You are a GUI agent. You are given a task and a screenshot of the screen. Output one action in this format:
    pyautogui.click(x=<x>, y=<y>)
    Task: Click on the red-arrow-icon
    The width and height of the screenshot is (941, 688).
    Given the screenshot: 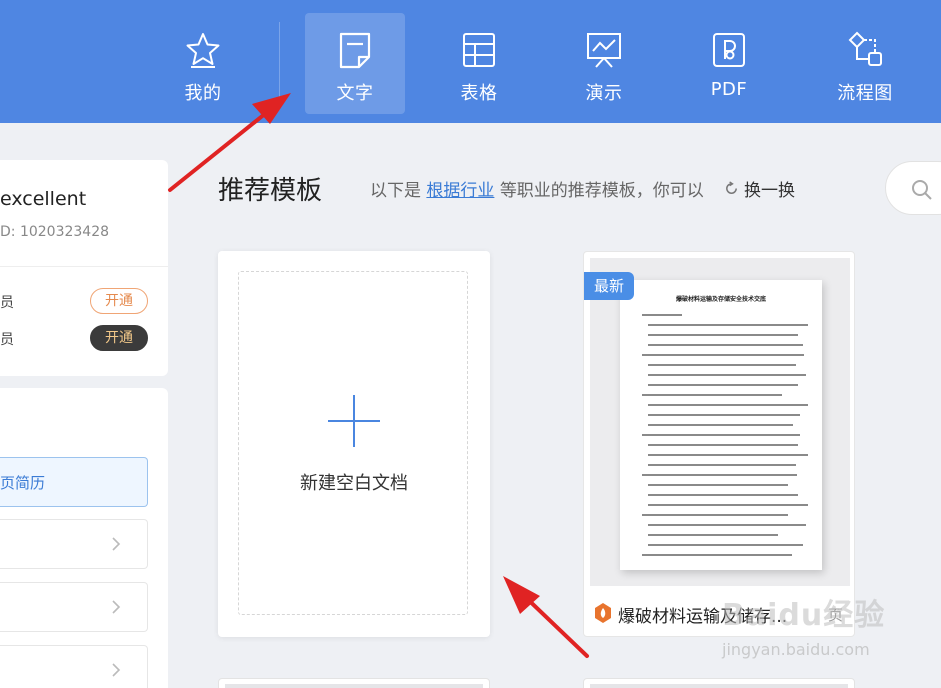 What is the action you would take?
    pyautogui.click(x=546, y=617)
    